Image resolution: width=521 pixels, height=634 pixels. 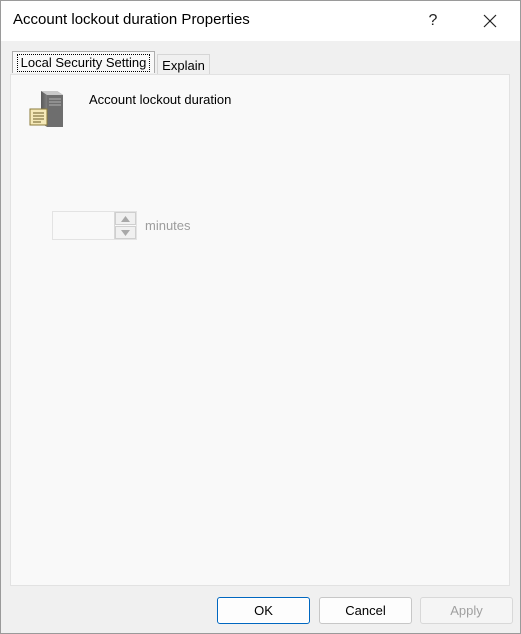 I want to click on ok-button: OK, so click(x=263, y=610).